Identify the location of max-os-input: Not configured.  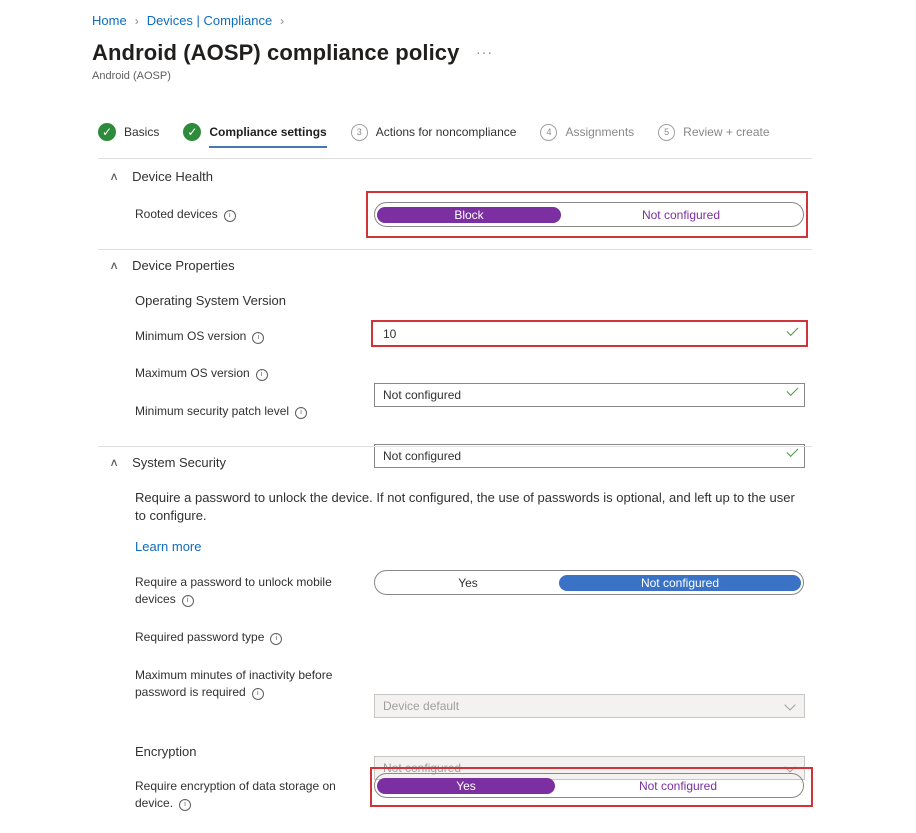
(589, 395).